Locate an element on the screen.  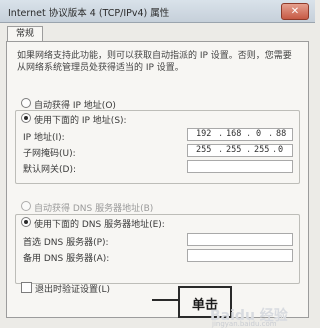
validate-checkbox is located at coordinates (26, 287).